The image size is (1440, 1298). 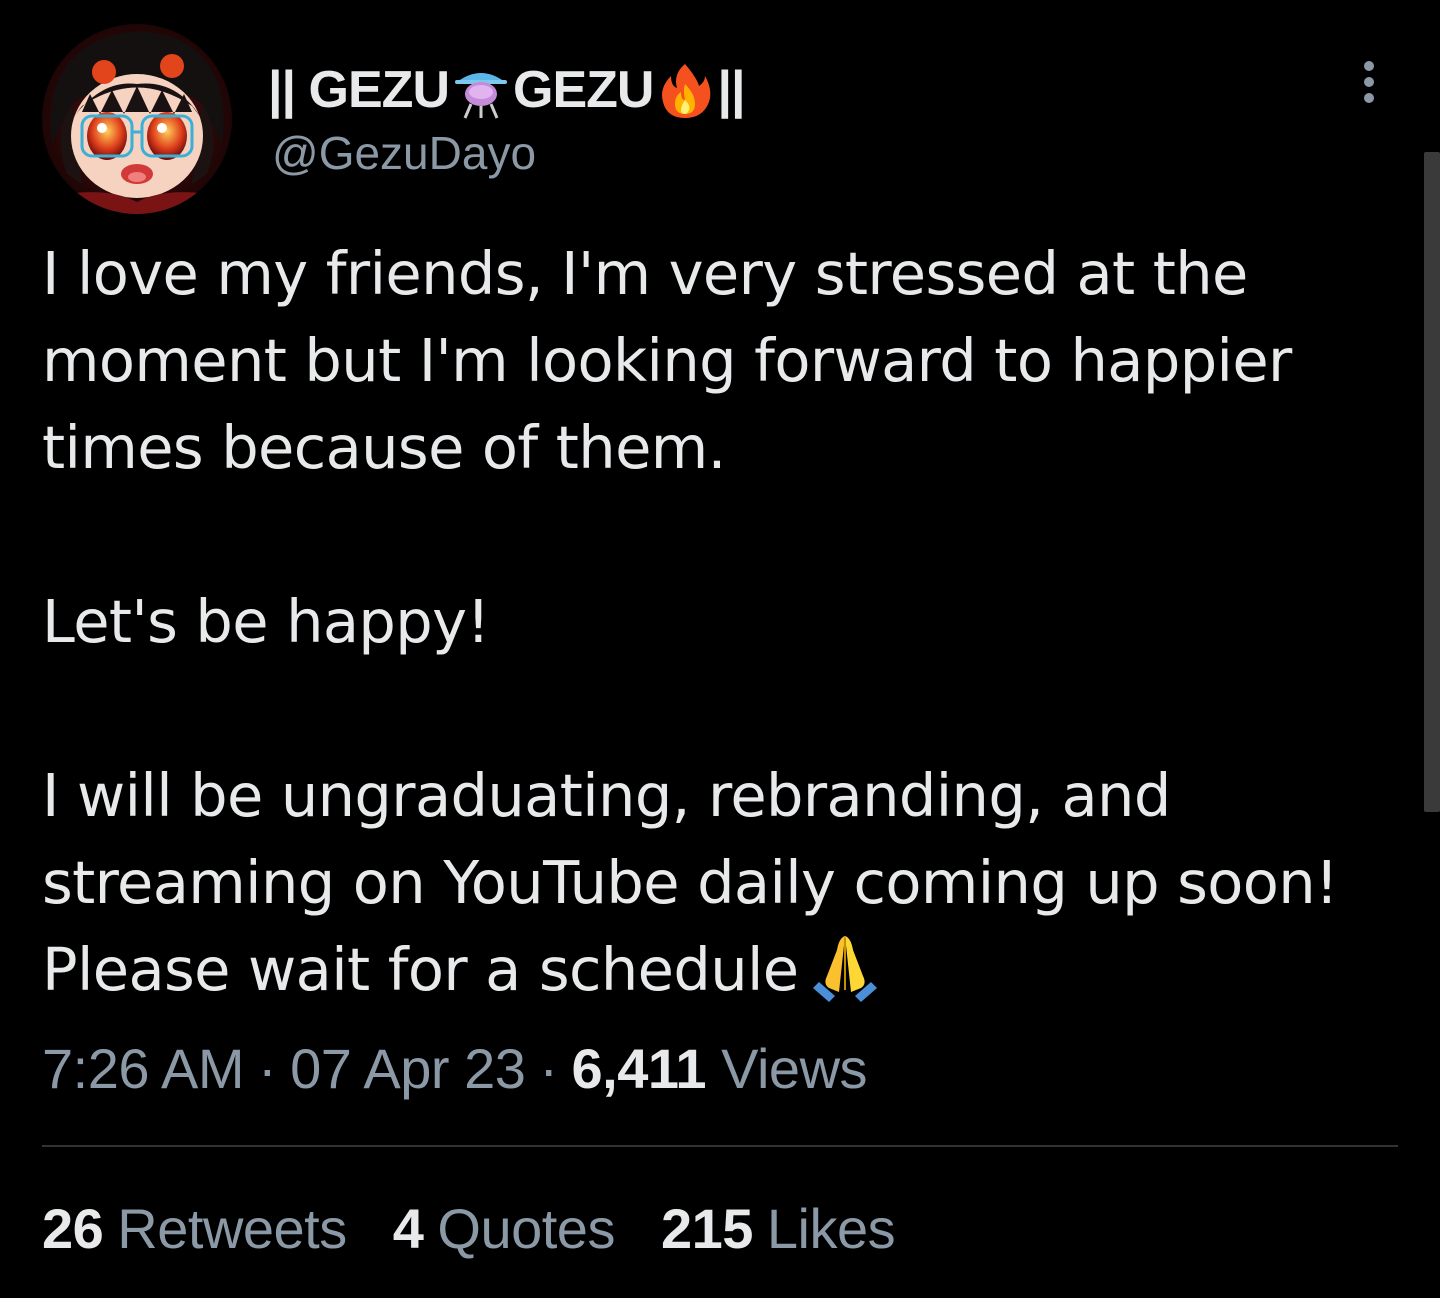 I want to click on retweets-label: Retweets, so click(x=232, y=1228).